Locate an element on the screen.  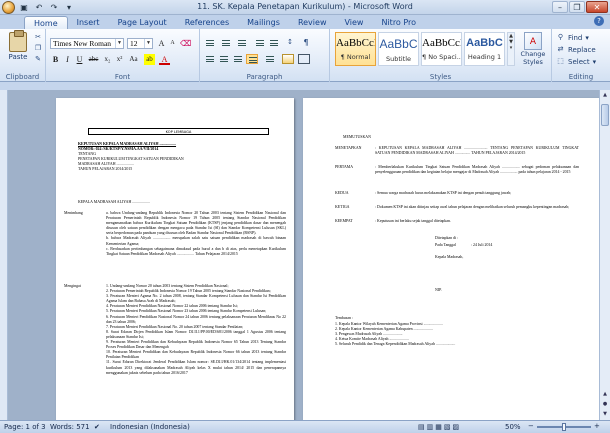
proofing-icon: ✔ is located at coordinates (97, 427).